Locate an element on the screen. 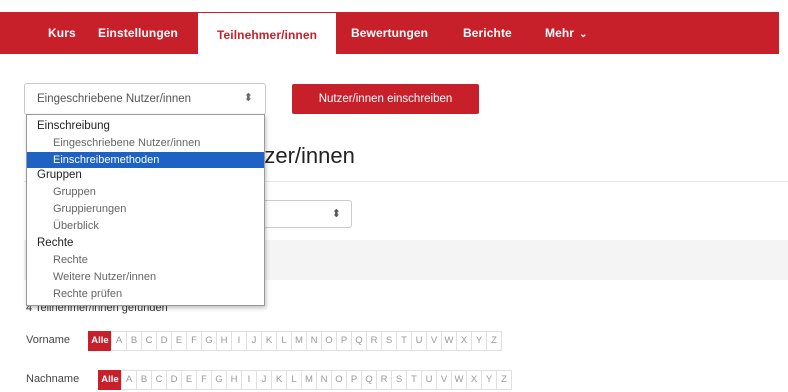  firstname-initials-bar: Vorname Alle ABCDEFGHIJKLMNOPQRSTUVWXYZ is located at coordinates (386, 341).